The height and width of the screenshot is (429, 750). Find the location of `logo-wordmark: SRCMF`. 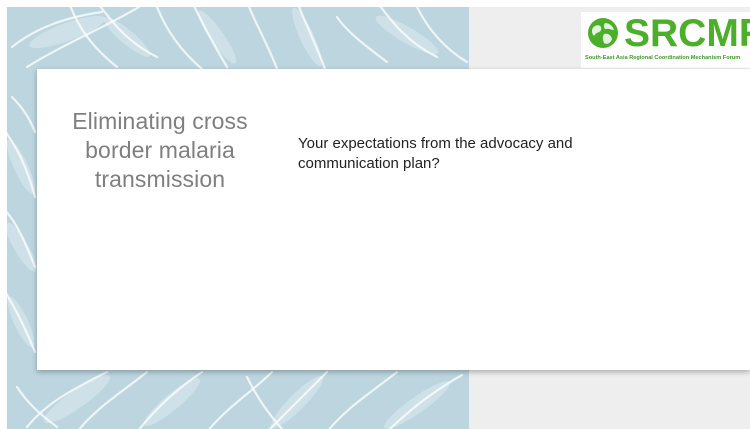

logo-wordmark: SRCMF is located at coordinates (687, 33).